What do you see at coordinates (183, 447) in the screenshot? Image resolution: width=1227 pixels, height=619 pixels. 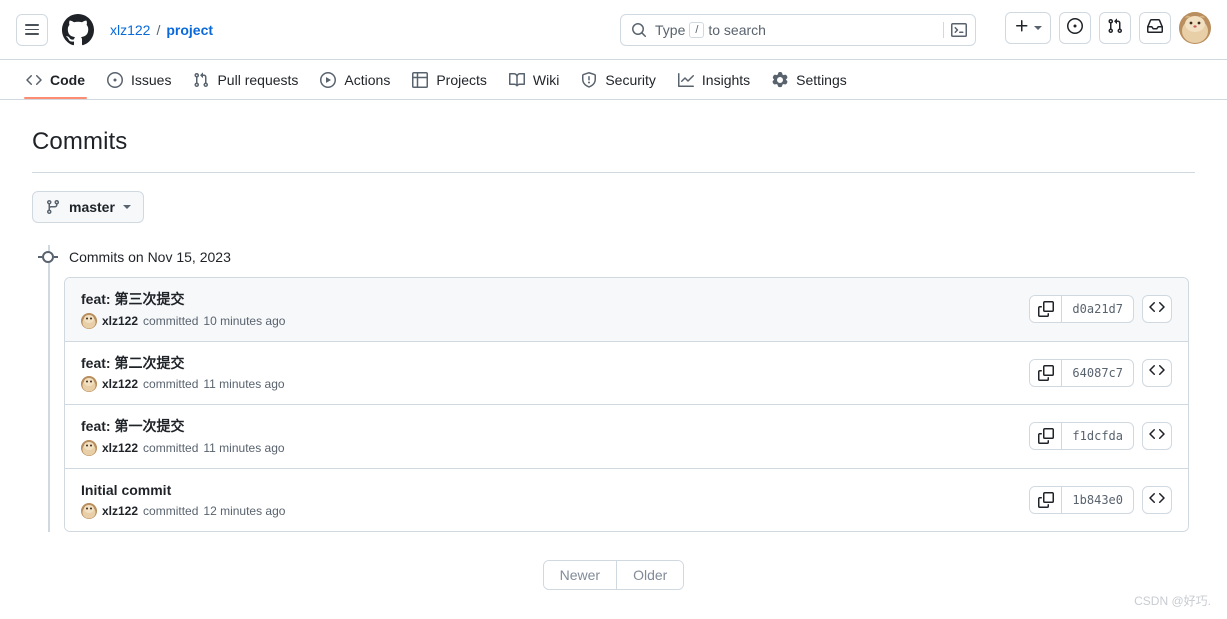 I see `commit-meta: xlz122 committed 11 minutes ago` at bounding box center [183, 447].